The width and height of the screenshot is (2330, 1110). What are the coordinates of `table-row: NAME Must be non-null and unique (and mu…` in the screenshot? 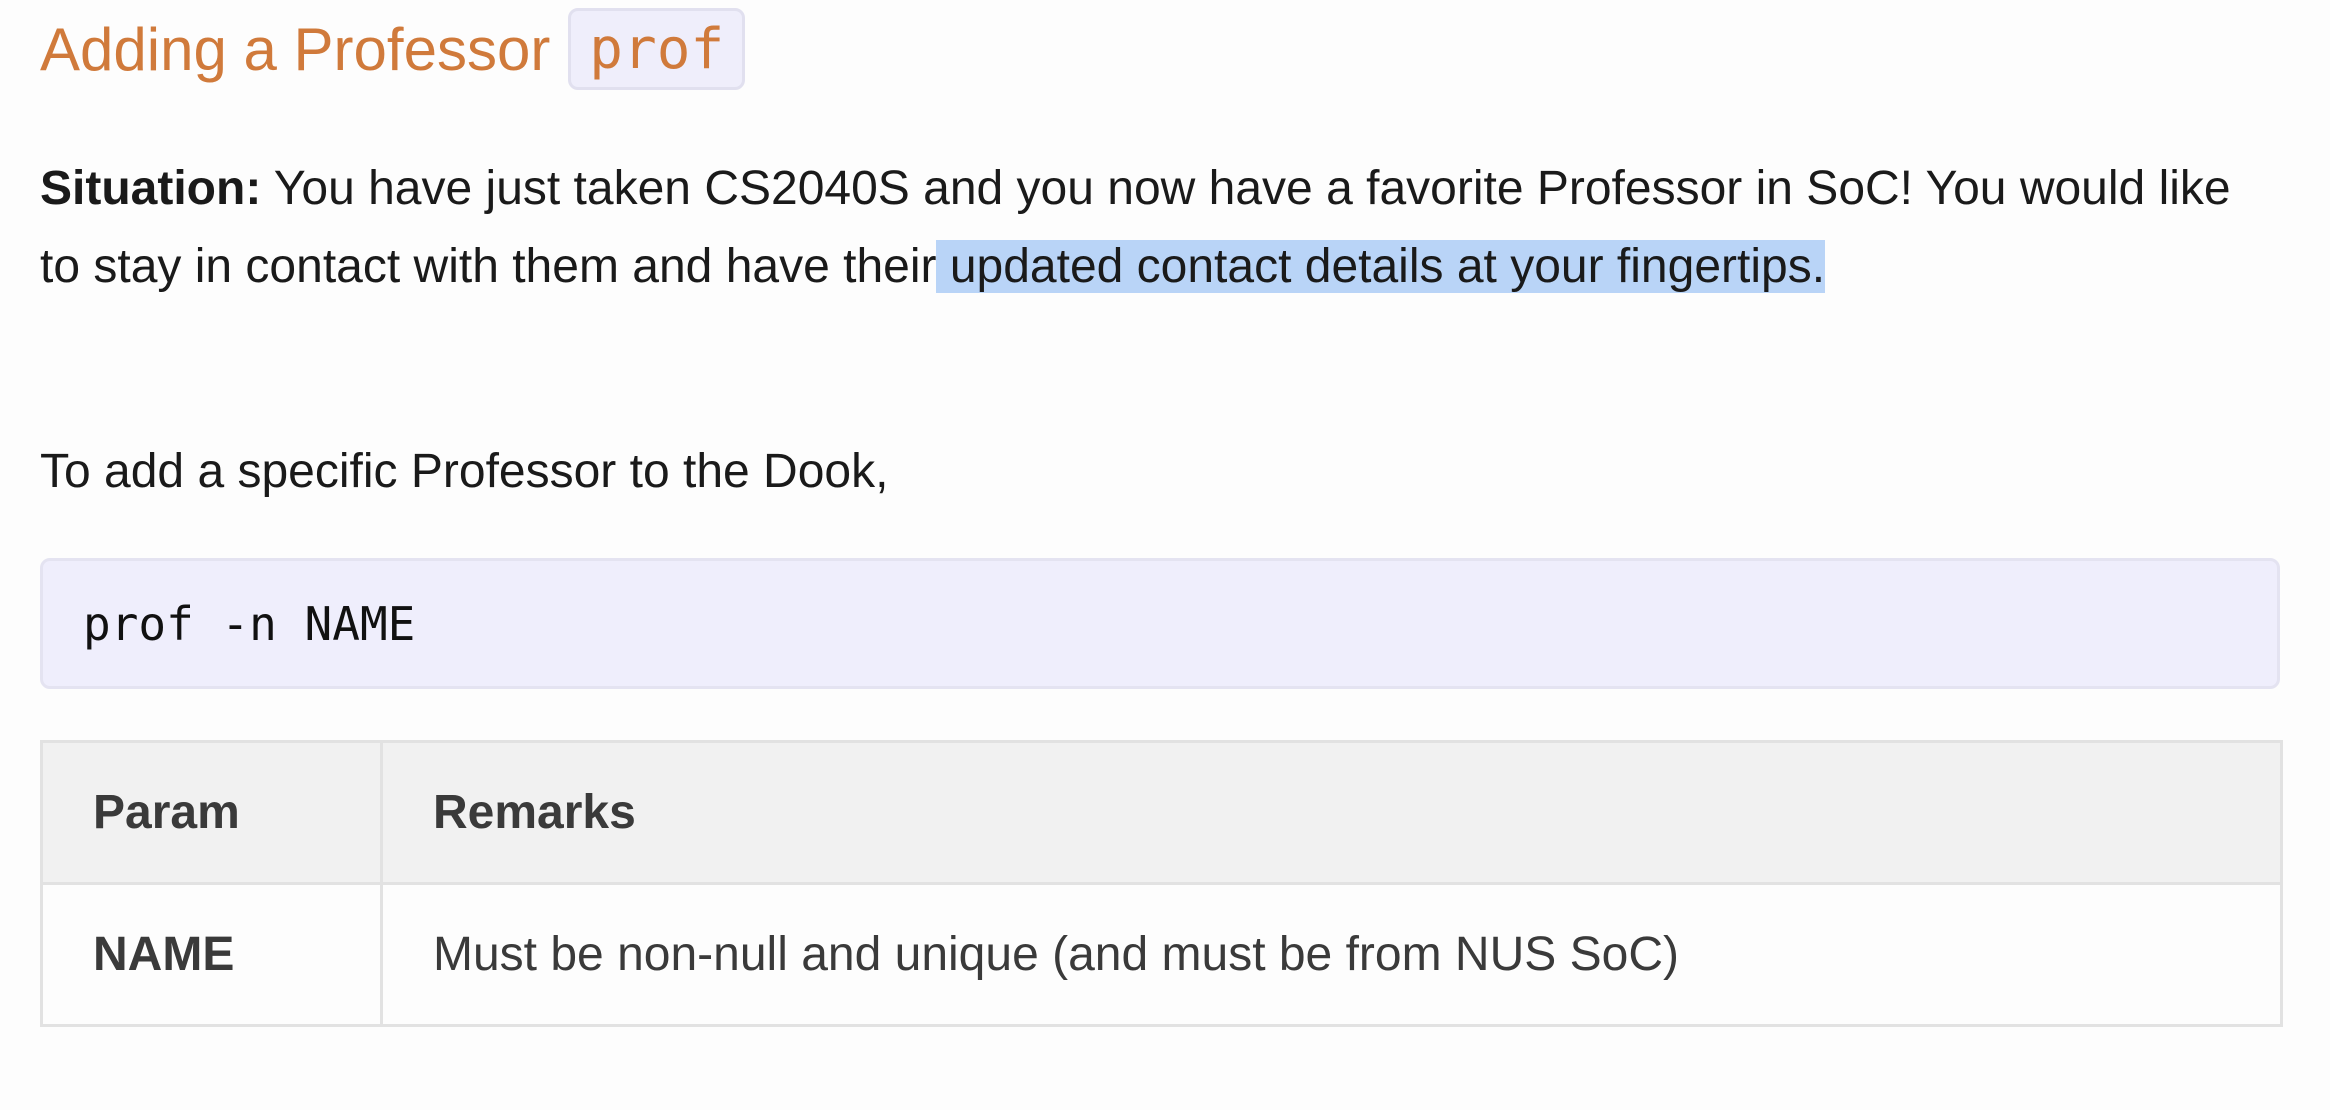 It's located at (1161, 954).